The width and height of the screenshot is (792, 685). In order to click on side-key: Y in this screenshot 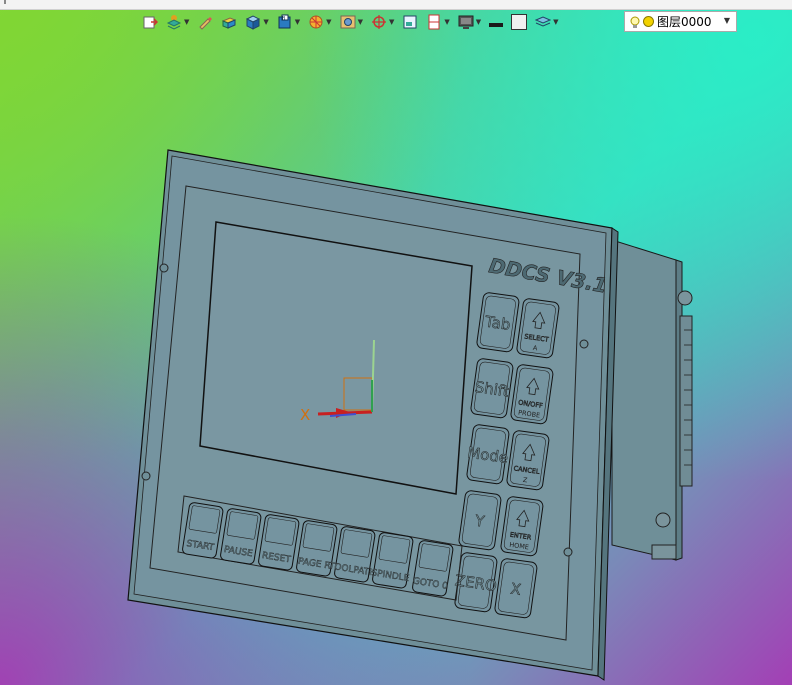, I will do `click(480, 520)`.